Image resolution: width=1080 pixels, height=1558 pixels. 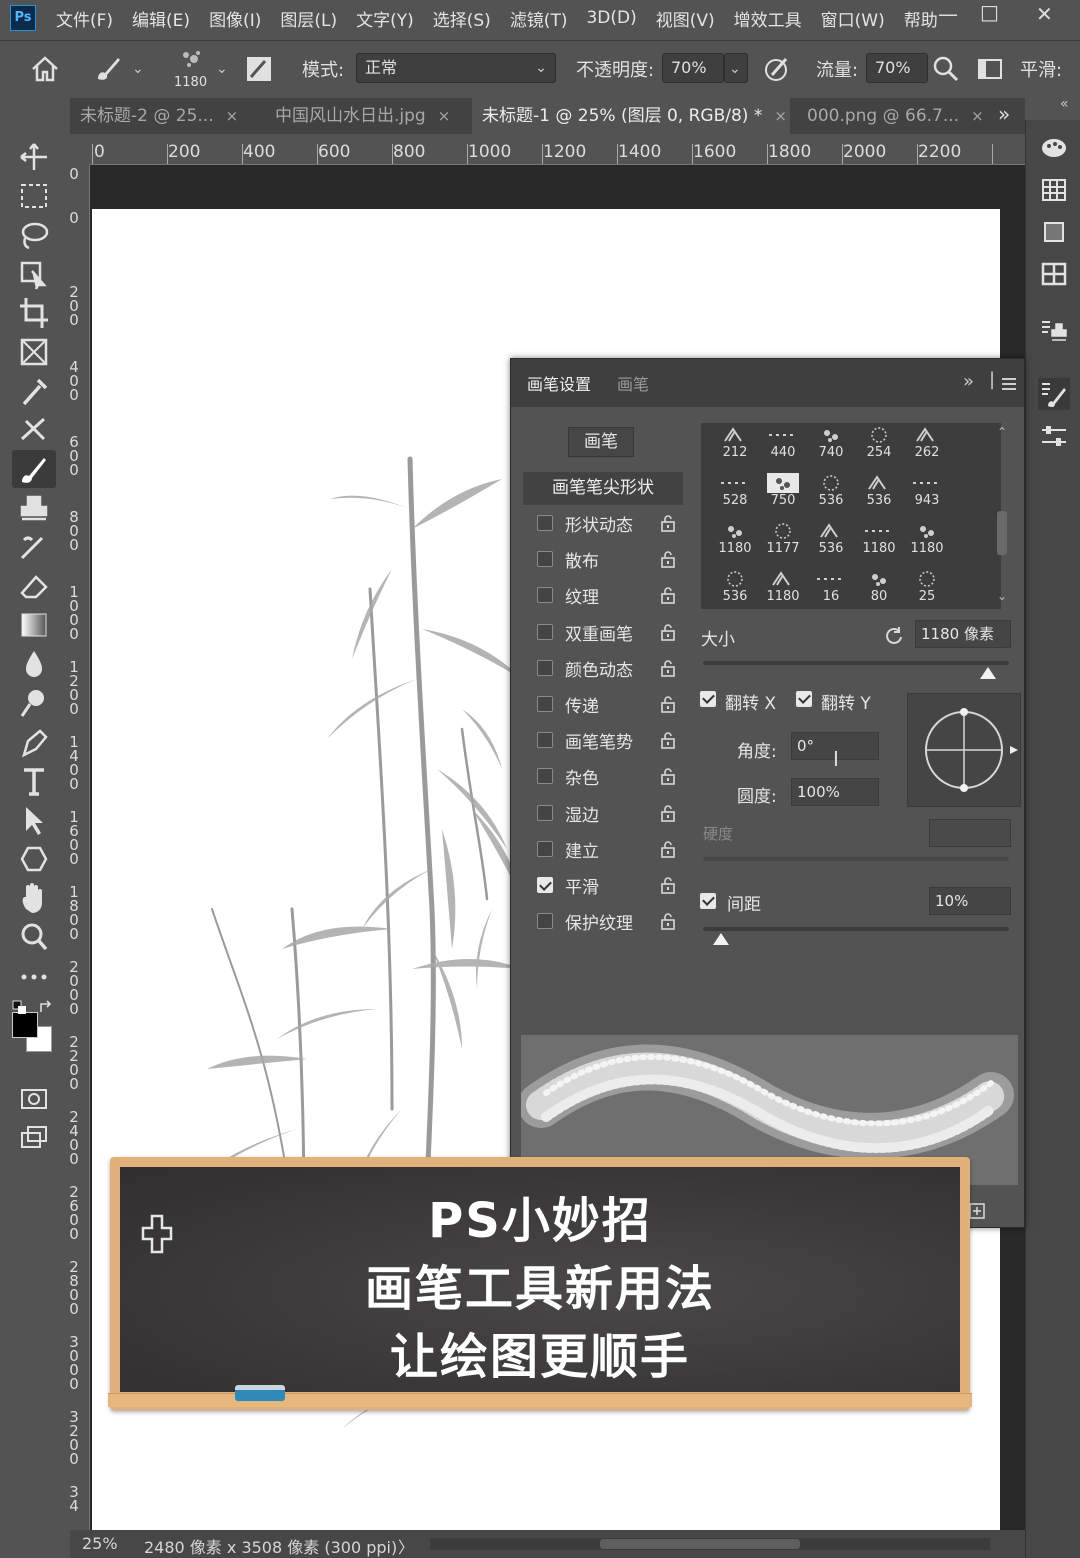 What do you see at coordinates (612, 922) in the screenshot?
I see `brush-option-row: 保护纹理` at bounding box center [612, 922].